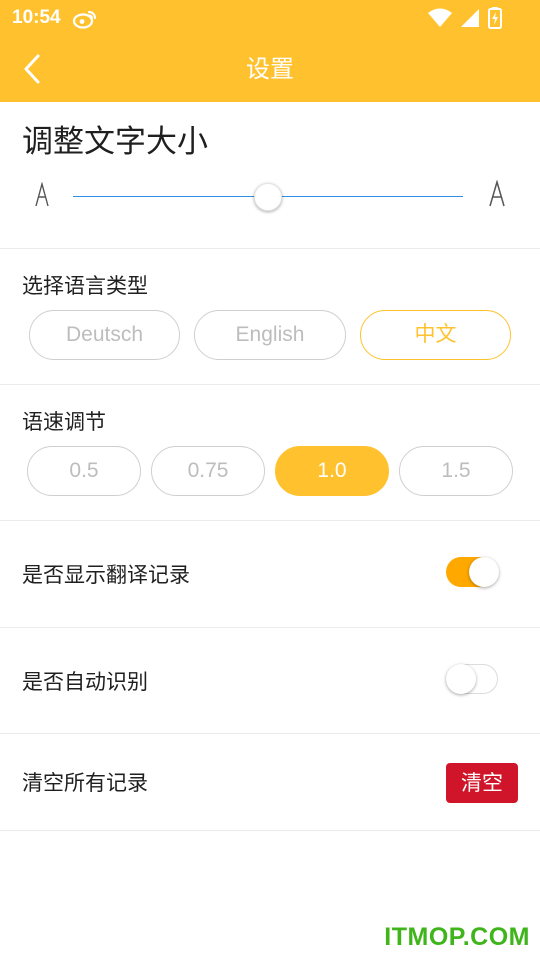 The image size is (540, 960). What do you see at coordinates (495, 20) in the screenshot?
I see `battery-charging-icon` at bounding box center [495, 20].